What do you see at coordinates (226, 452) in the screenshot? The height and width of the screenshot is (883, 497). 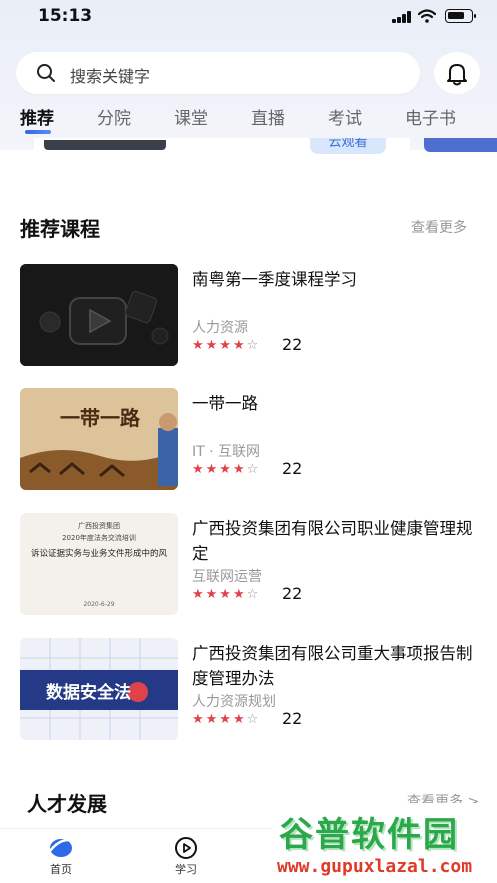 I see `course-category: IT · 互联网` at bounding box center [226, 452].